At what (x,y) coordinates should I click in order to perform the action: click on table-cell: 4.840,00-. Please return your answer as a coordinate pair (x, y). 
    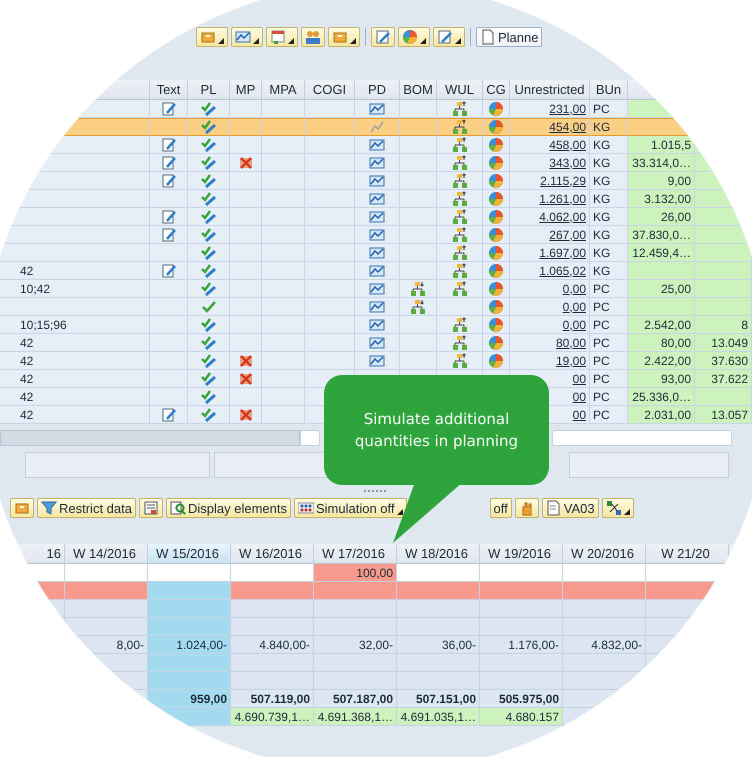
    Looking at the image, I should click on (272, 645).